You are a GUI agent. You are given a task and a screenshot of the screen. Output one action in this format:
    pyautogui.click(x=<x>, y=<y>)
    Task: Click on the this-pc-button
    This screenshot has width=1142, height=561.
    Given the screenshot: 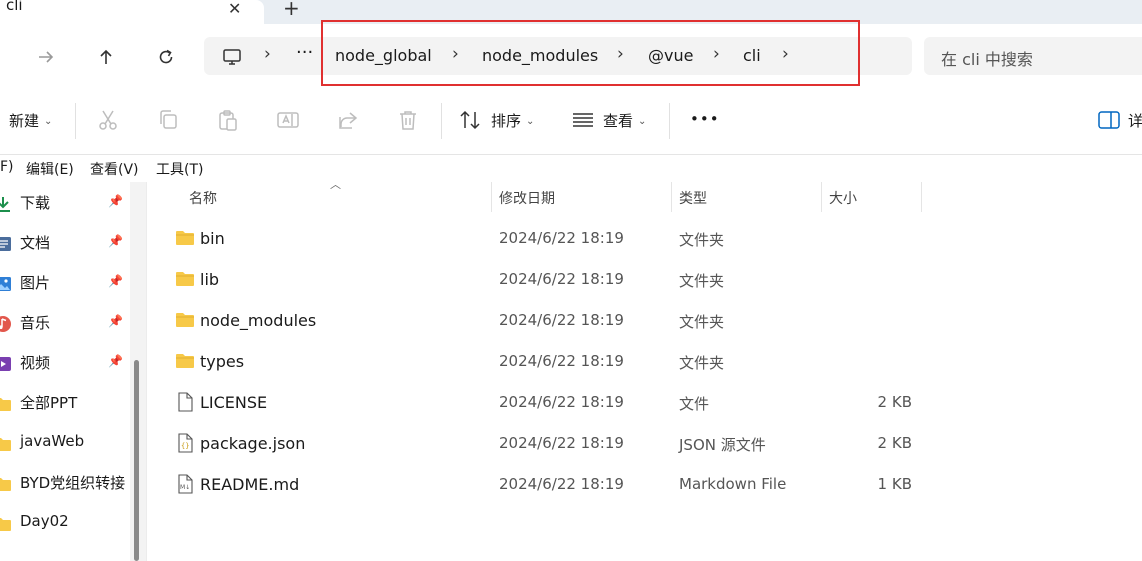 What is the action you would take?
    pyautogui.click(x=232, y=57)
    